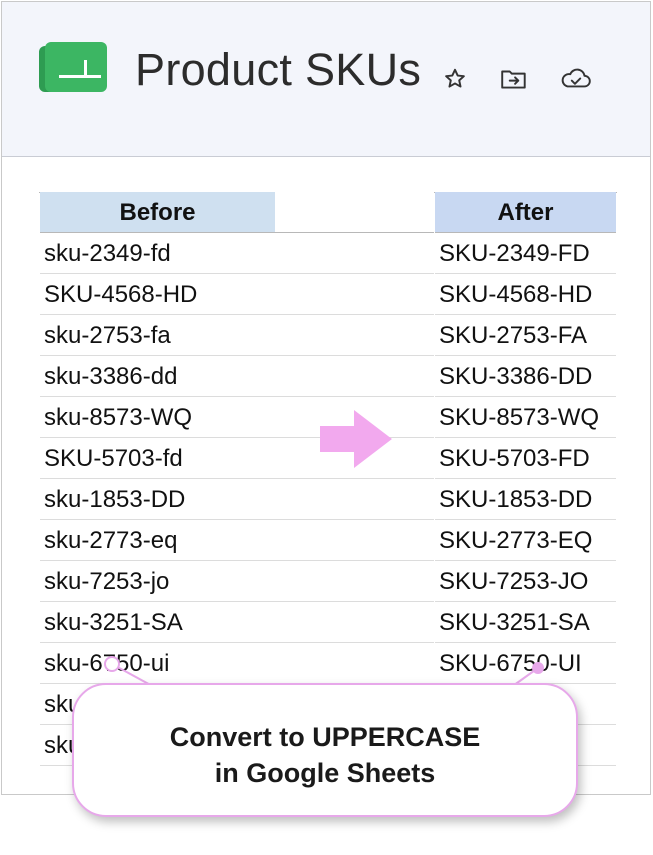 The height and width of the screenshot is (855, 653). Describe the element at coordinates (525, 540) in the screenshot. I see `cell-after: SKU-2773-EQ` at that location.